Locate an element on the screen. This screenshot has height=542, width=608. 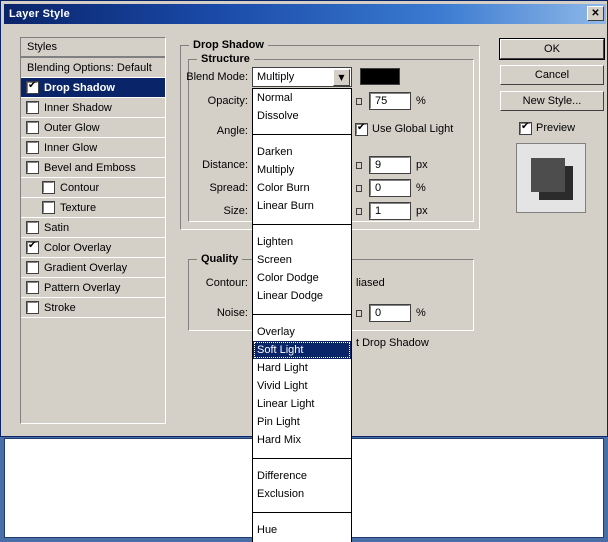
noise-label: Noise: is located at coordinates (232, 313).